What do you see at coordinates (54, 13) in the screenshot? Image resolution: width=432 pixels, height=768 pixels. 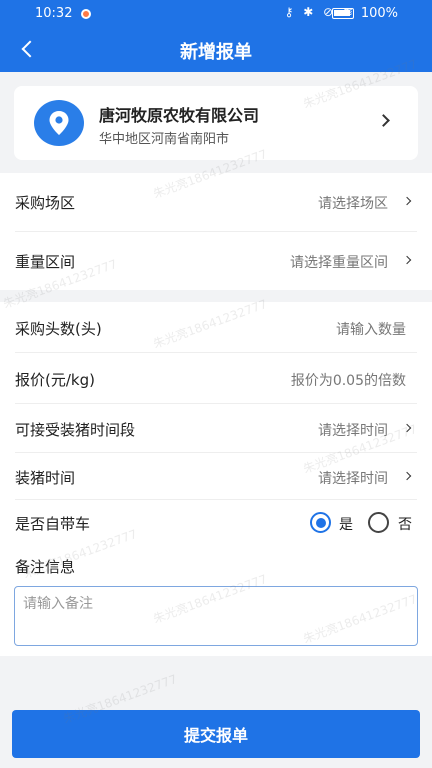 I see `status-time: 10:32` at bounding box center [54, 13].